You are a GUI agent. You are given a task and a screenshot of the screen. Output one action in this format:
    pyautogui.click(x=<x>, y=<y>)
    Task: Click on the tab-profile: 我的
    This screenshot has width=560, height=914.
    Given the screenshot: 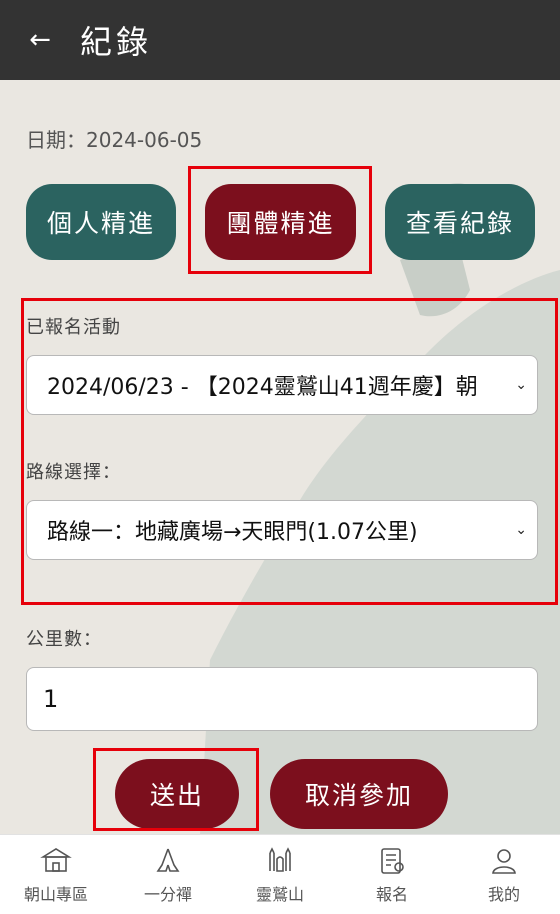 What is the action you would take?
    pyautogui.click(x=504, y=874)
    